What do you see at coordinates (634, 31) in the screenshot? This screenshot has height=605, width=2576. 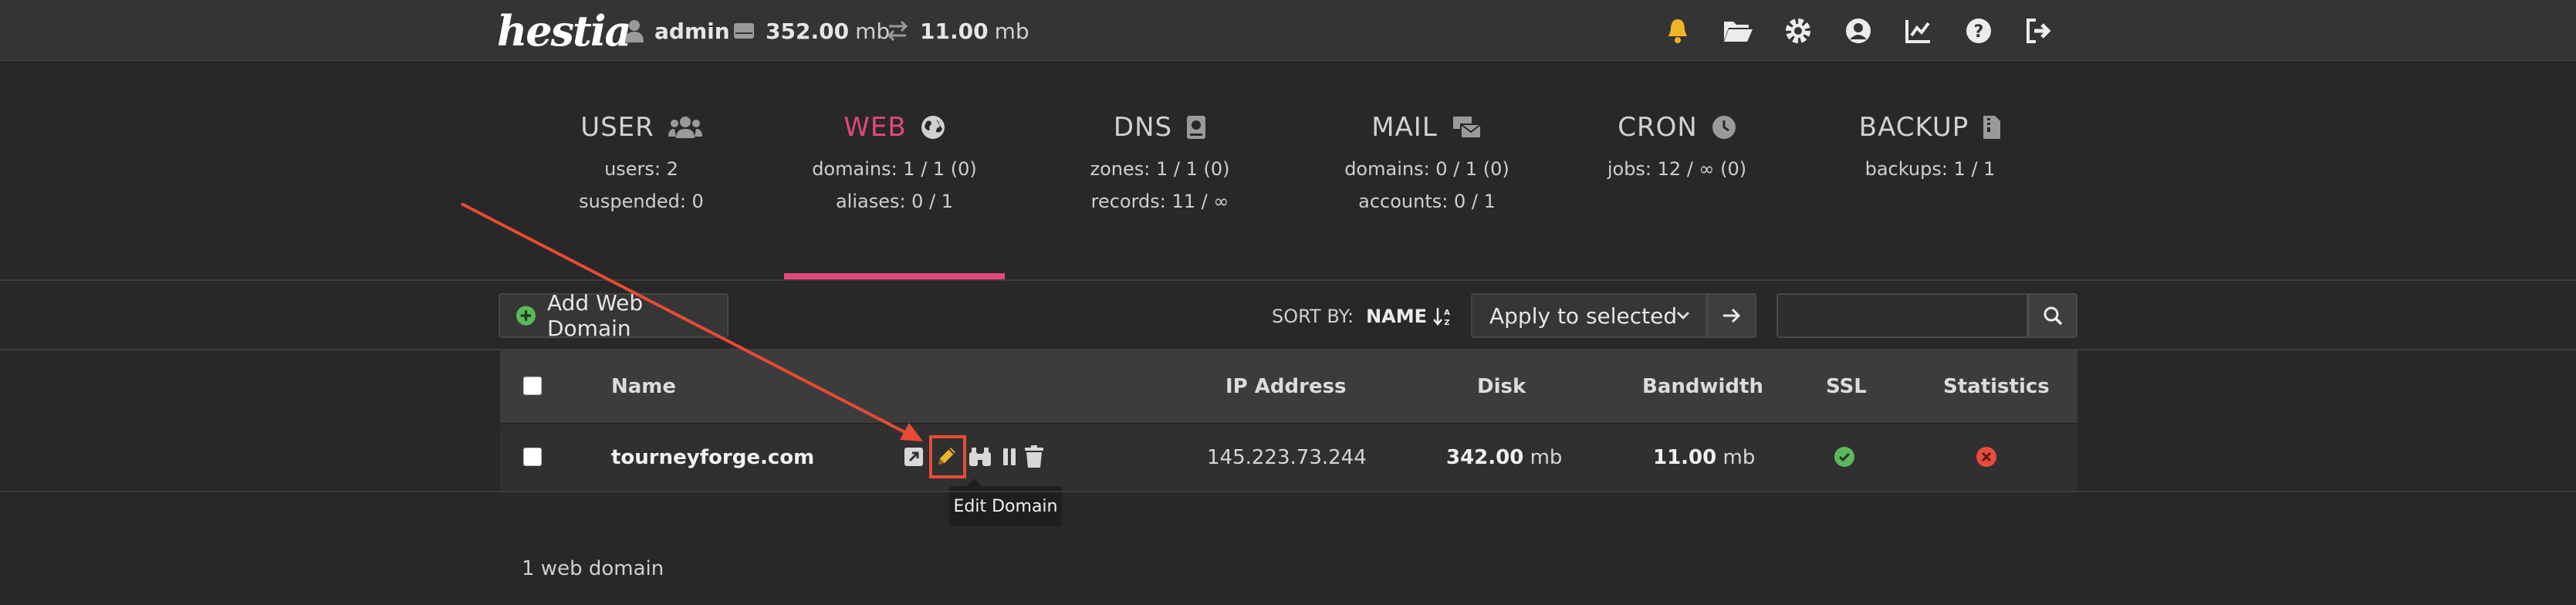 I see `user-icon` at bounding box center [634, 31].